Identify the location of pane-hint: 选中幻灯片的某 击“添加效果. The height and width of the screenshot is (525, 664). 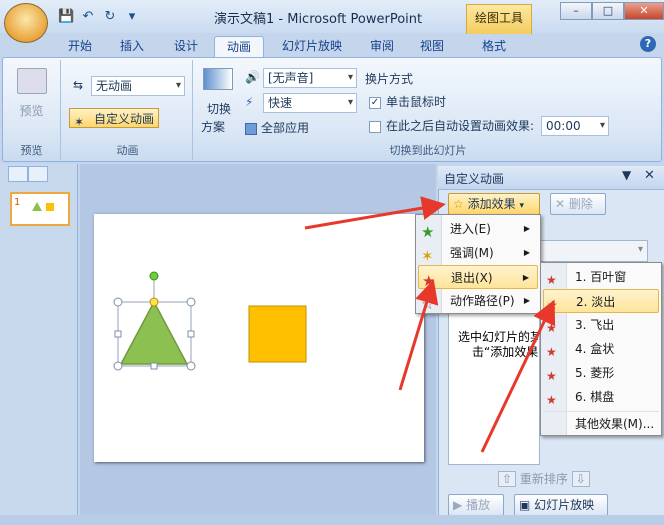
(498, 345).